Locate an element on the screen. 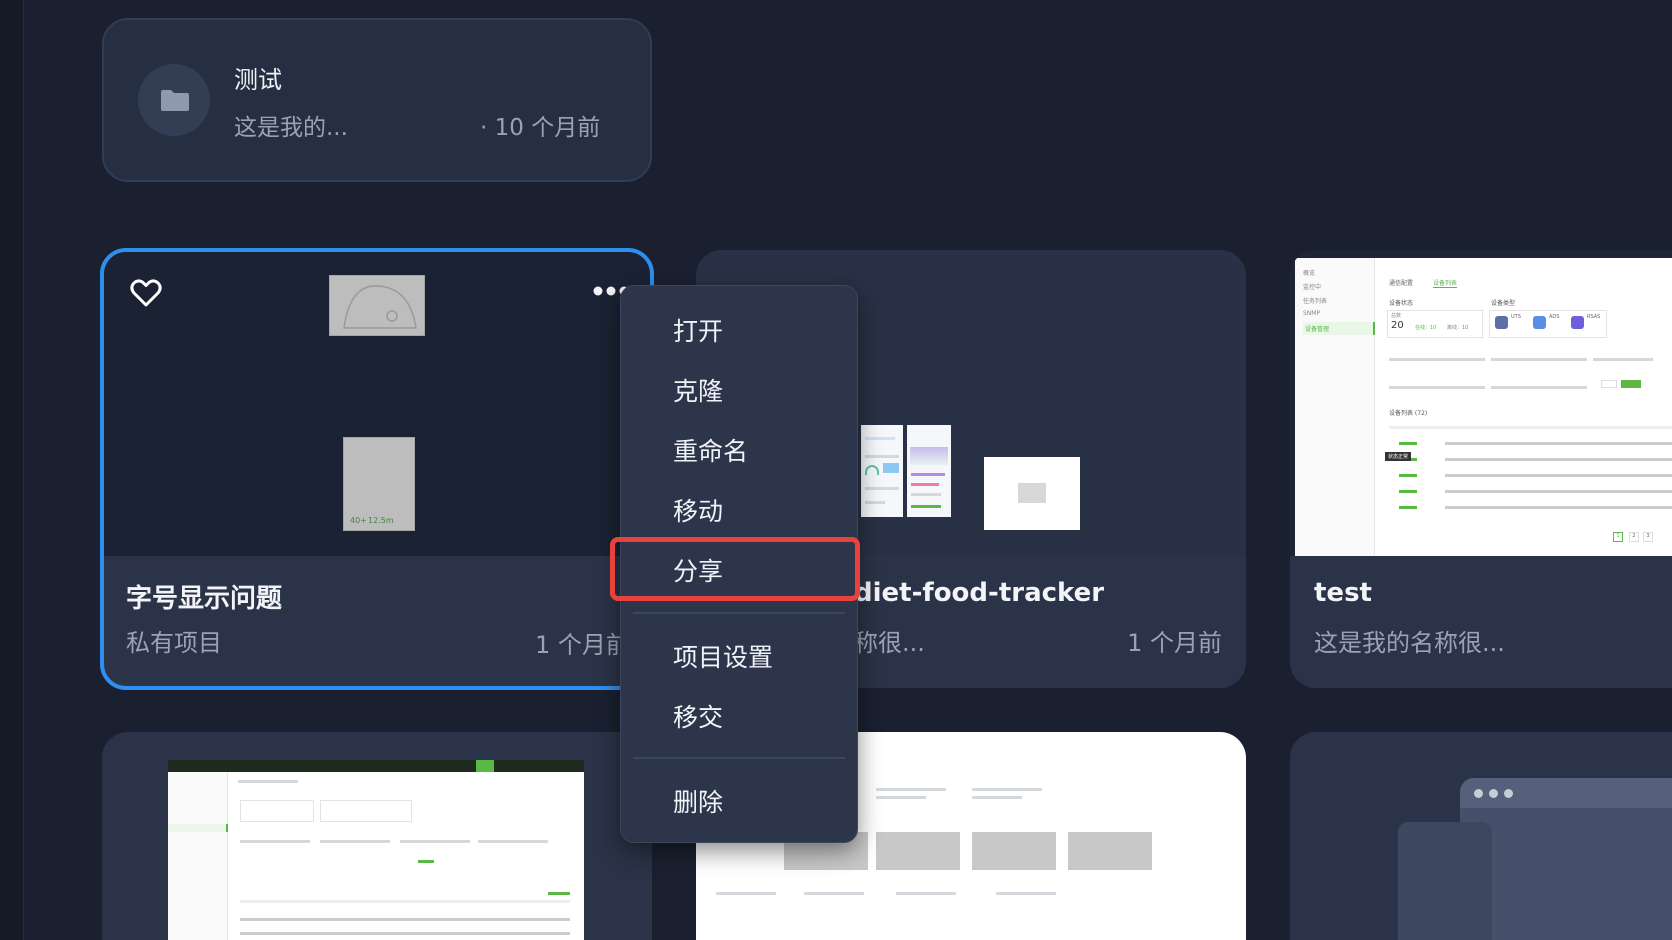 Image resolution: width=1672 pixels, height=940 pixels. thumb-placeholder-image is located at coordinates (377, 305).